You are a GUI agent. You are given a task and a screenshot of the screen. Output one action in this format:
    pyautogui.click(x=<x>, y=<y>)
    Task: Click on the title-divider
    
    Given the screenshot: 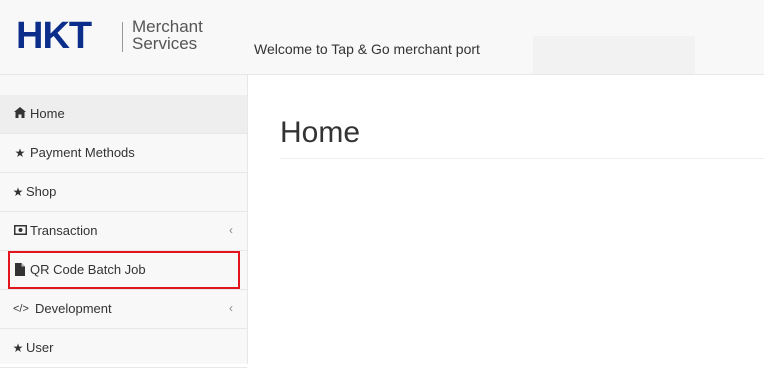 What is the action you would take?
    pyautogui.click(x=522, y=158)
    